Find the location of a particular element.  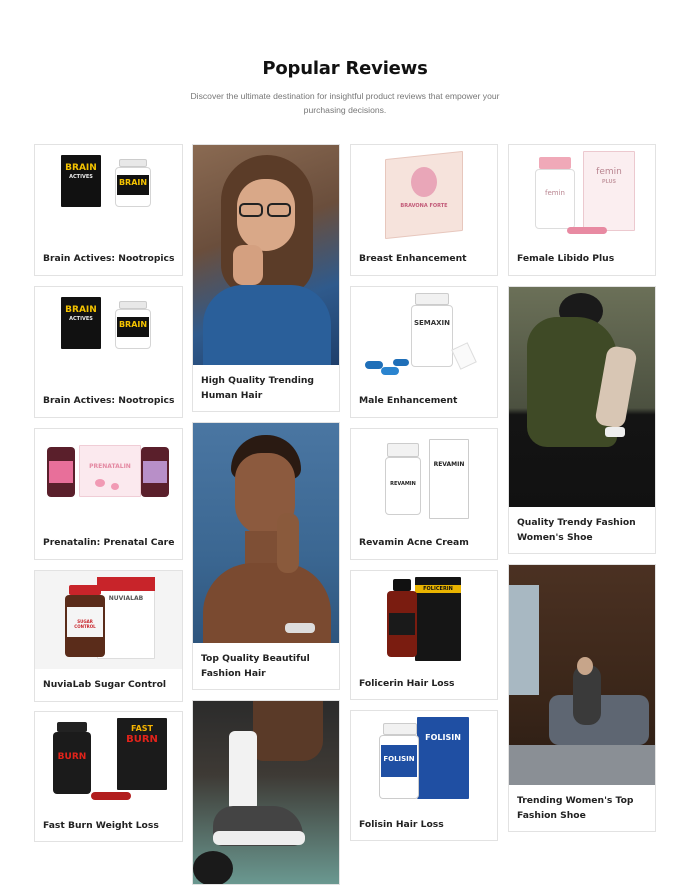

revamin-product-image: REVAMIN REVAMIN is located at coordinates (424, 479).